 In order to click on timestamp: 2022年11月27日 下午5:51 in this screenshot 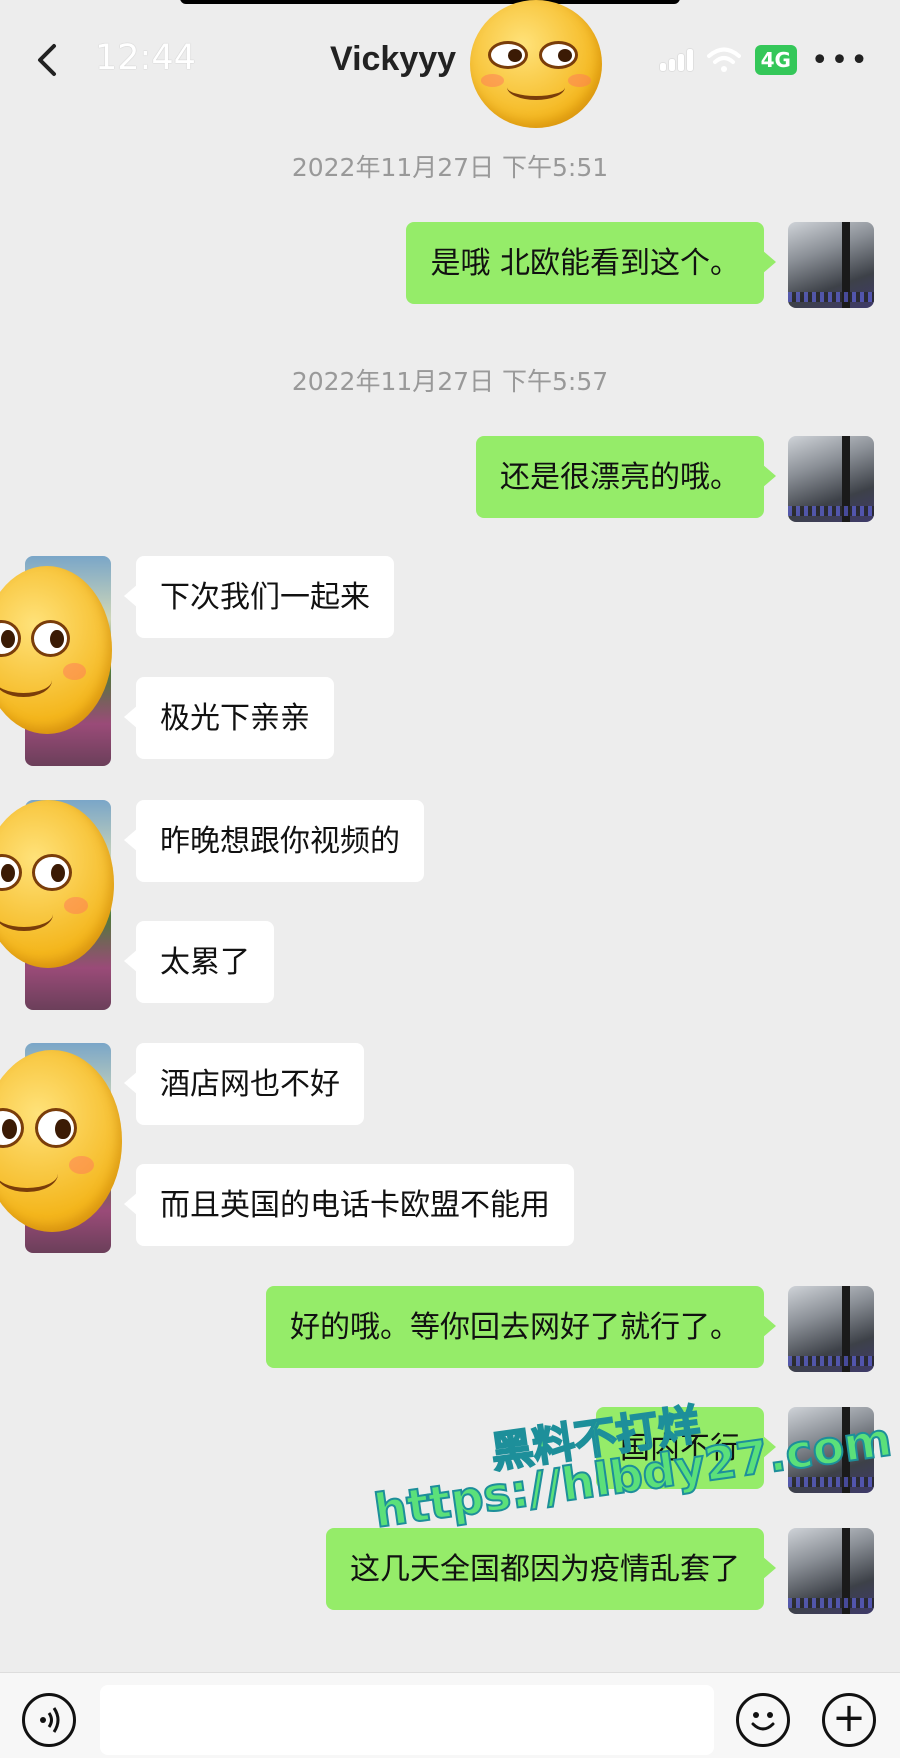, I will do `click(450, 167)`.